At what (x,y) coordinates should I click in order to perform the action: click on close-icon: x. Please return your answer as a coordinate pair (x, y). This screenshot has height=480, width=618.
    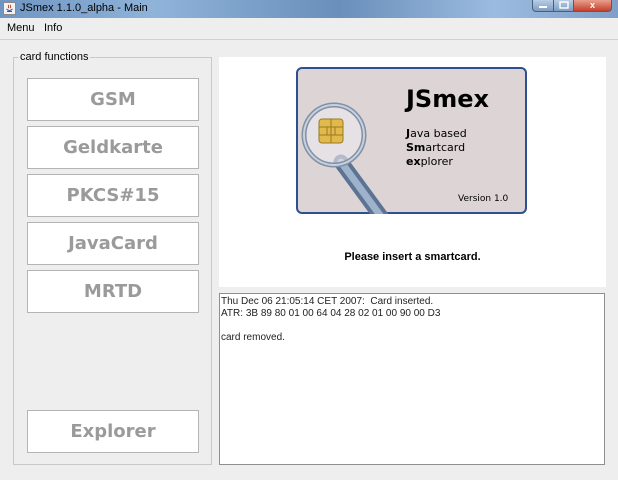
    Looking at the image, I should click on (592, 5).